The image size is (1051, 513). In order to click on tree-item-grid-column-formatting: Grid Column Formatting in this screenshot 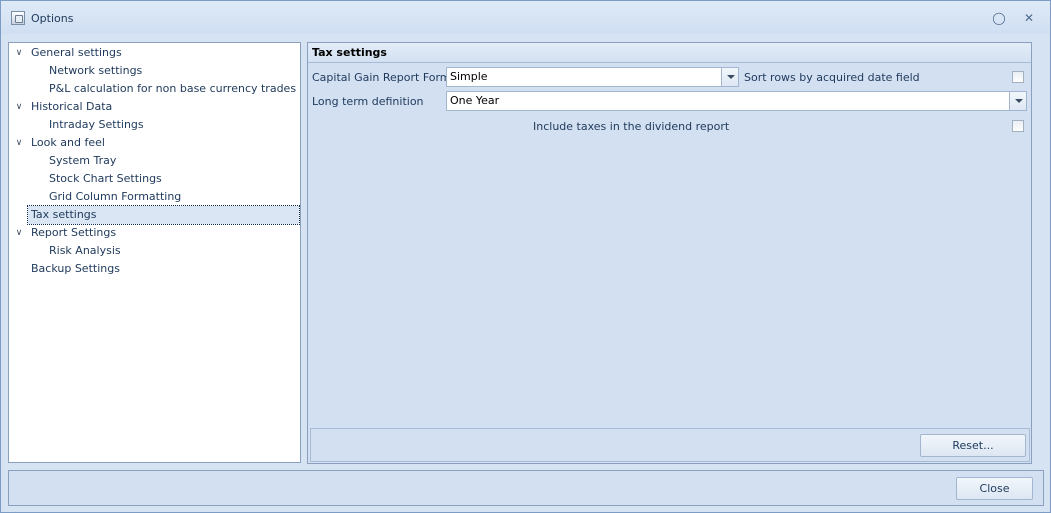, I will do `click(115, 197)`.